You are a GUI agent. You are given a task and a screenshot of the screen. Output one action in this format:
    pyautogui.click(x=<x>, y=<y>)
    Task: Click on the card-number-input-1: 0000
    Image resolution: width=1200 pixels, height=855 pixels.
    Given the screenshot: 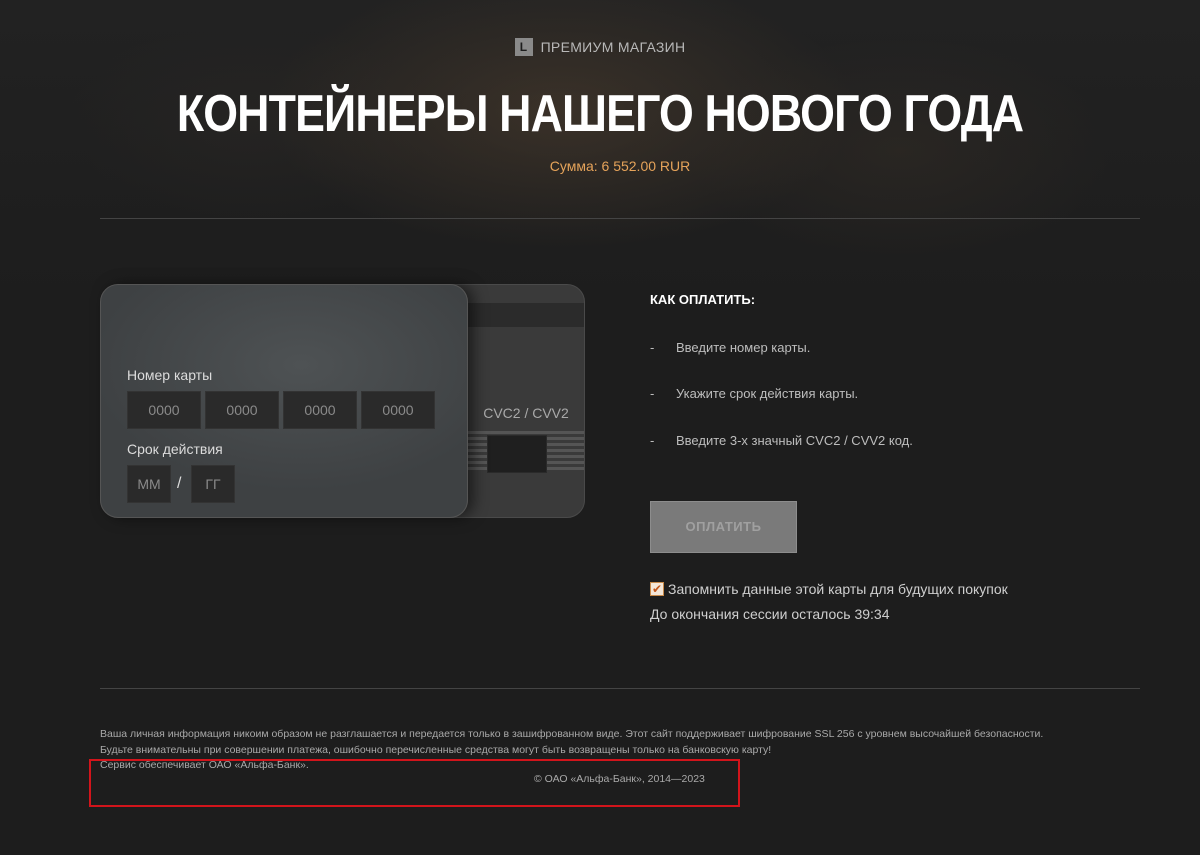 What is the action you would take?
    pyautogui.click(x=164, y=410)
    